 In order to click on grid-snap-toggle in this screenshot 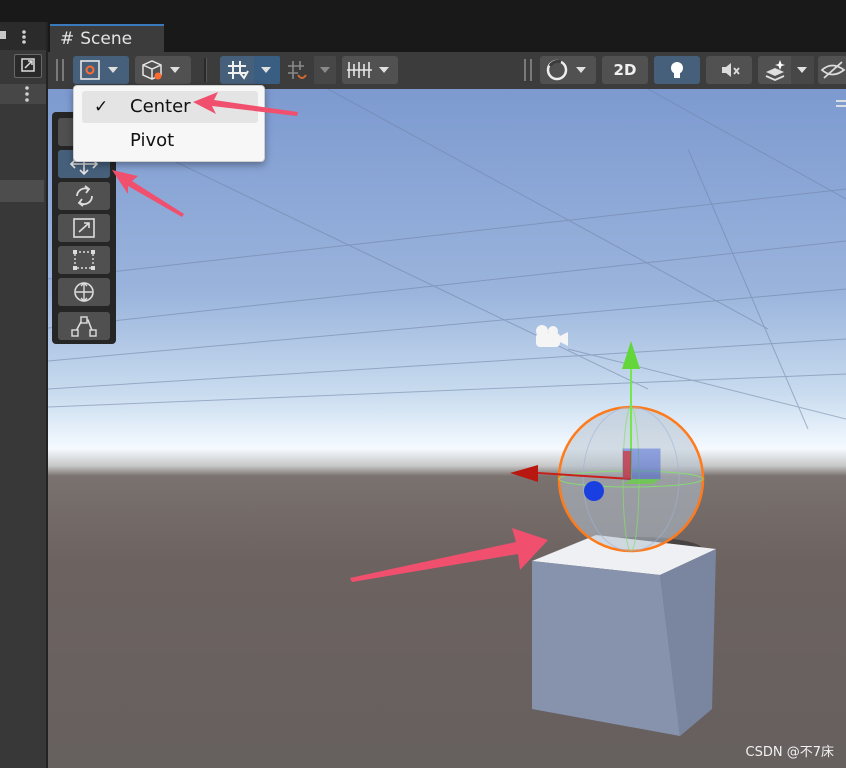, I will do `click(250, 70)`.